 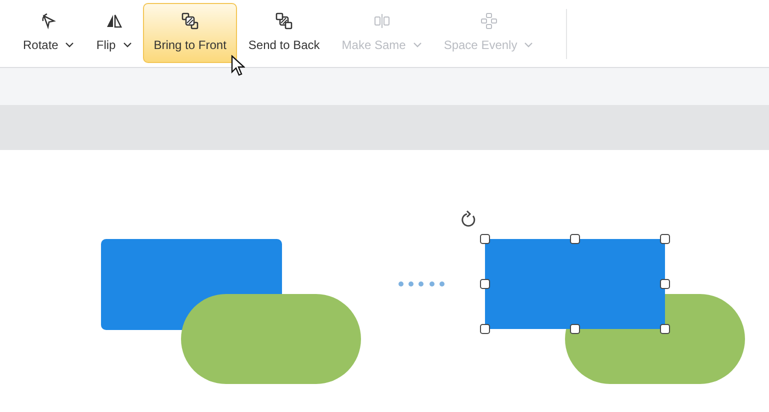 What do you see at coordinates (190, 33) in the screenshot?
I see `toolbar-button: Bring to Front` at bounding box center [190, 33].